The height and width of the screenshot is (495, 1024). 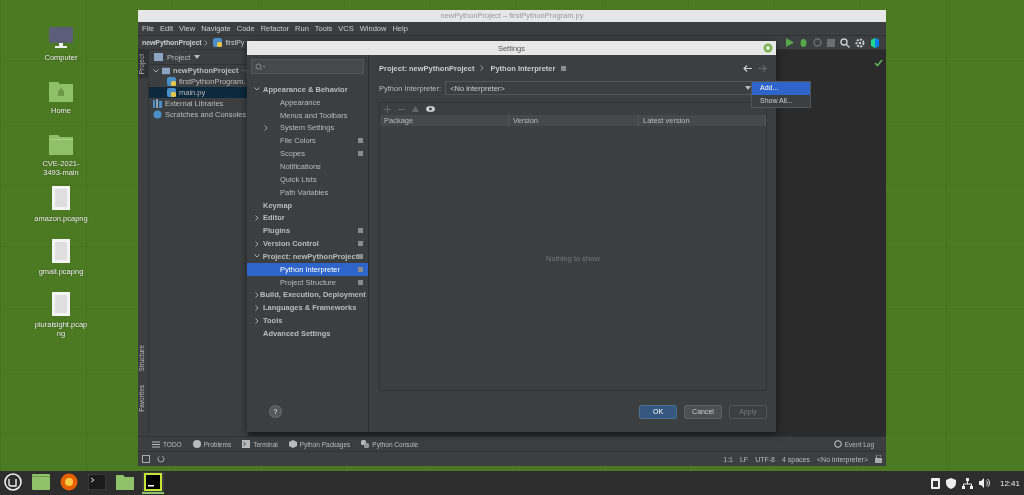 What do you see at coordinates (61, 38) in the screenshot?
I see `monitor-icon` at bounding box center [61, 38].